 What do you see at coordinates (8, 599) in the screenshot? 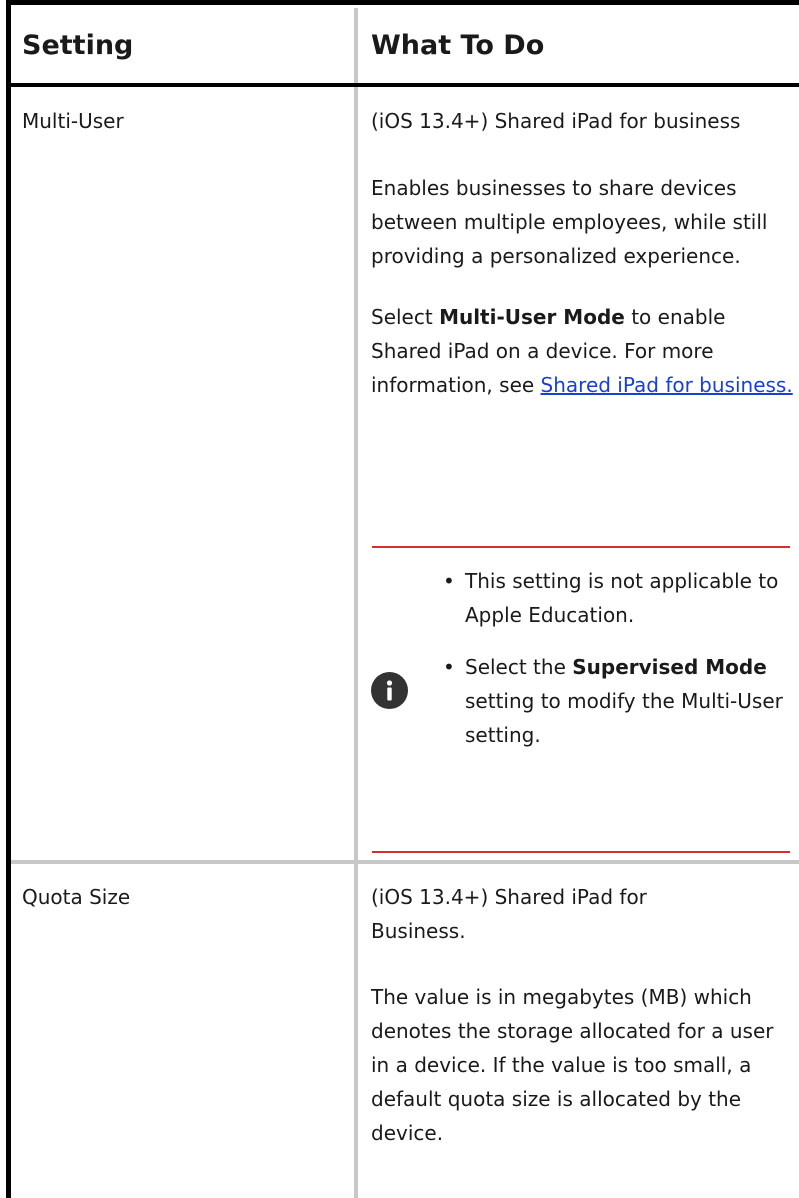
I see `table-left-border` at bounding box center [8, 599].